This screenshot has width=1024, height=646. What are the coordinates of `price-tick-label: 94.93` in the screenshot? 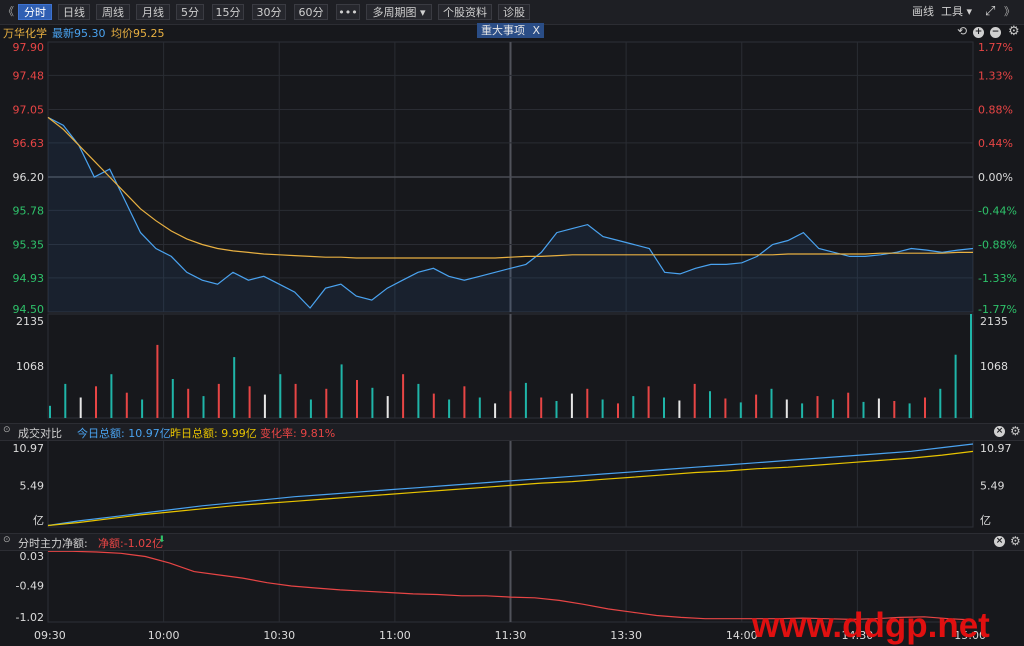 It's located at (29, 278).